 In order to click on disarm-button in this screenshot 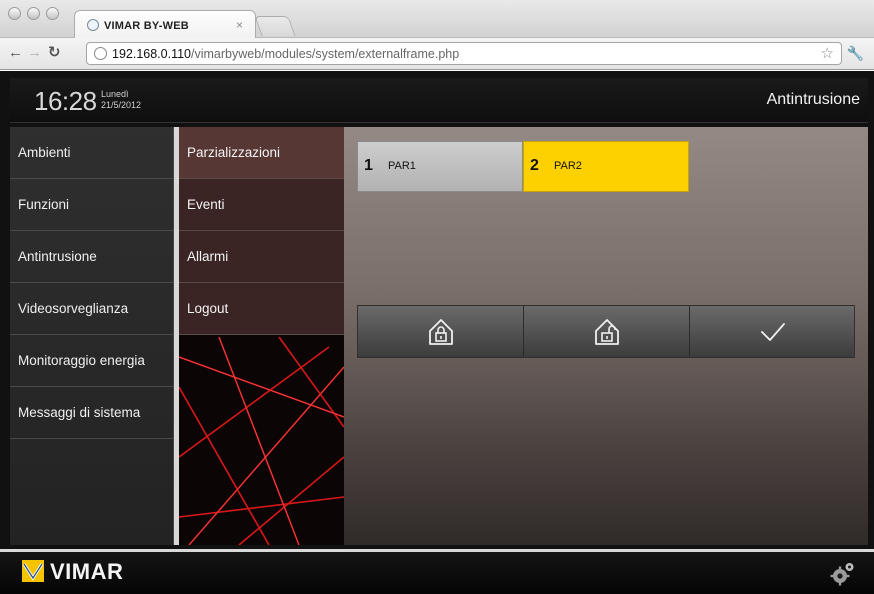, I will do `click(607, 331)`.